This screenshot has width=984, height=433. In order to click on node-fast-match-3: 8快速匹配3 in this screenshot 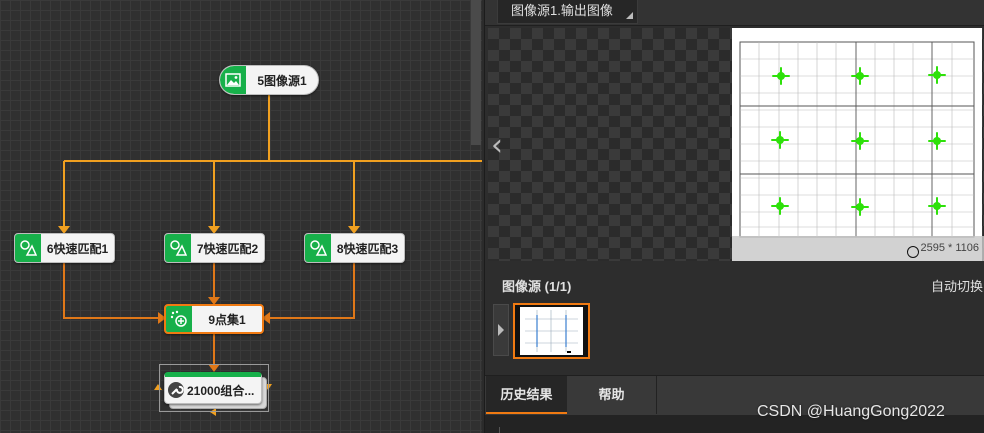, I will do `click(354, 248)`.